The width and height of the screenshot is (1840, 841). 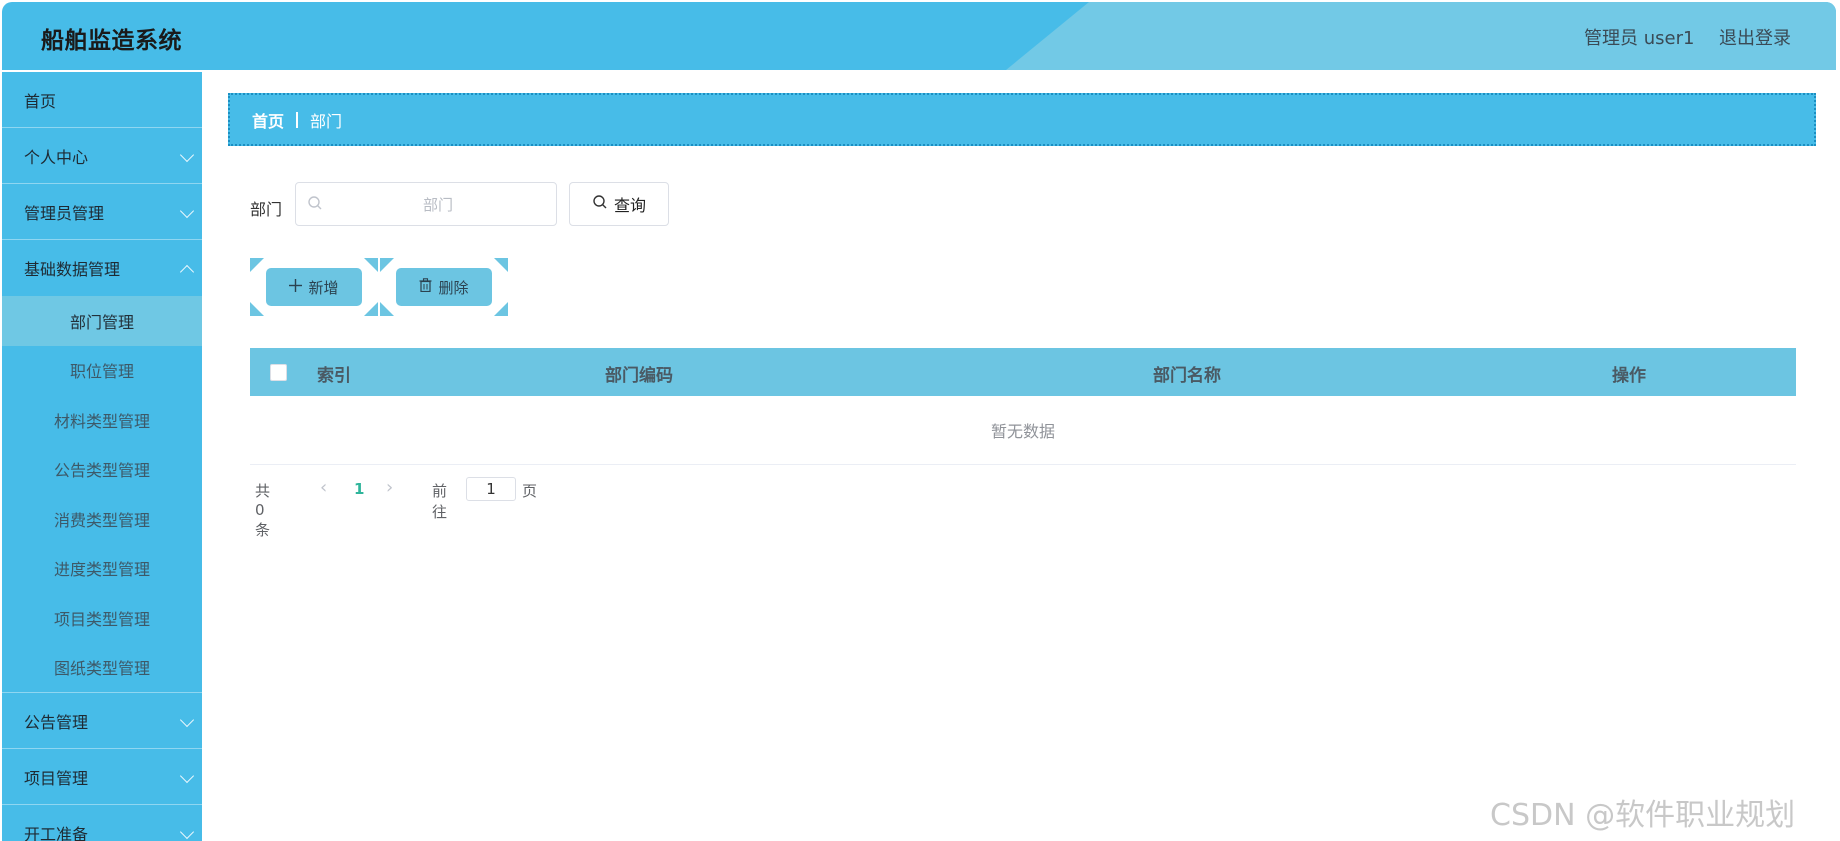 What do you see at coordinates (491, 489) in the screenshot?
I see `pagination-goto-input` at bounding box center [491, 489].